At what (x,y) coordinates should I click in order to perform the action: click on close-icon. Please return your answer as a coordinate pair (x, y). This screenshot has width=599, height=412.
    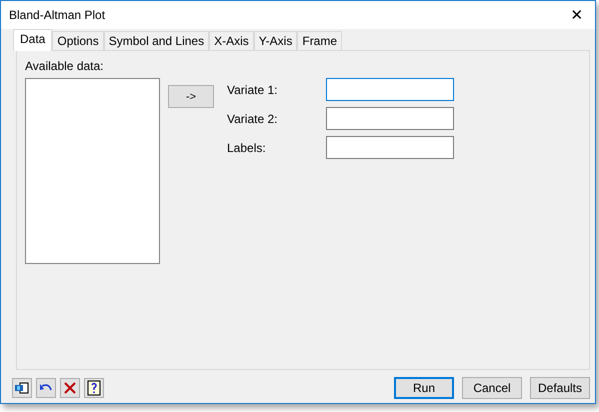
    Looking at the image, I should click on (70, 388).